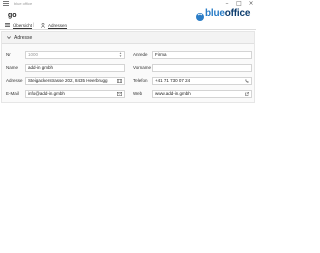 The width and height of the screenshot is (320, 253). What do you see at coordinates (215, 13) in the screenshot?
I see `logo-text-blue: blue` at bounding box center [215, 13].